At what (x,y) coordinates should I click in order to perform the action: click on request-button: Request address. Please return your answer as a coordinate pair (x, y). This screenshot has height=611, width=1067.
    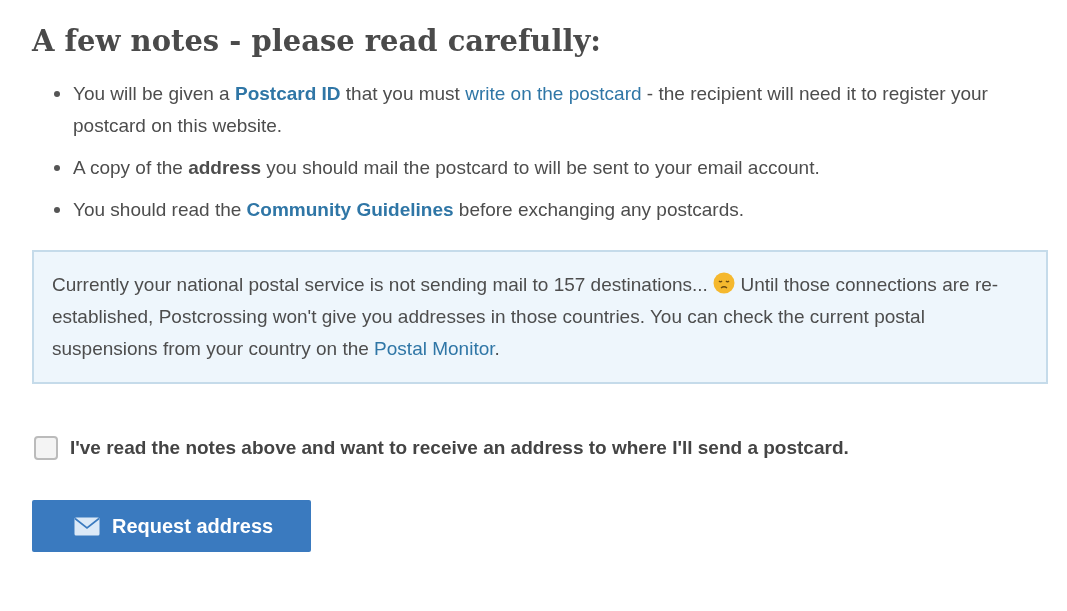
    Looking at the image, I should click on (171, 526).